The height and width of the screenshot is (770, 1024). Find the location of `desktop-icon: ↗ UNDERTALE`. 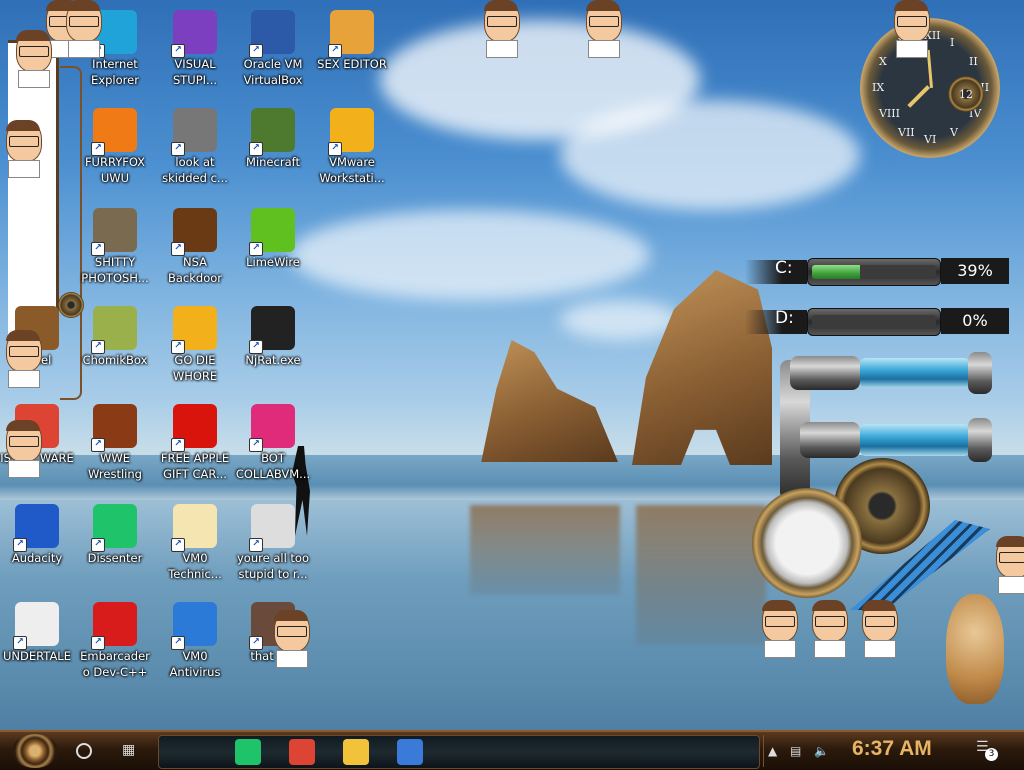

desktop-icon: ↗ UNDERTALE is located at coordinates (38, 643).